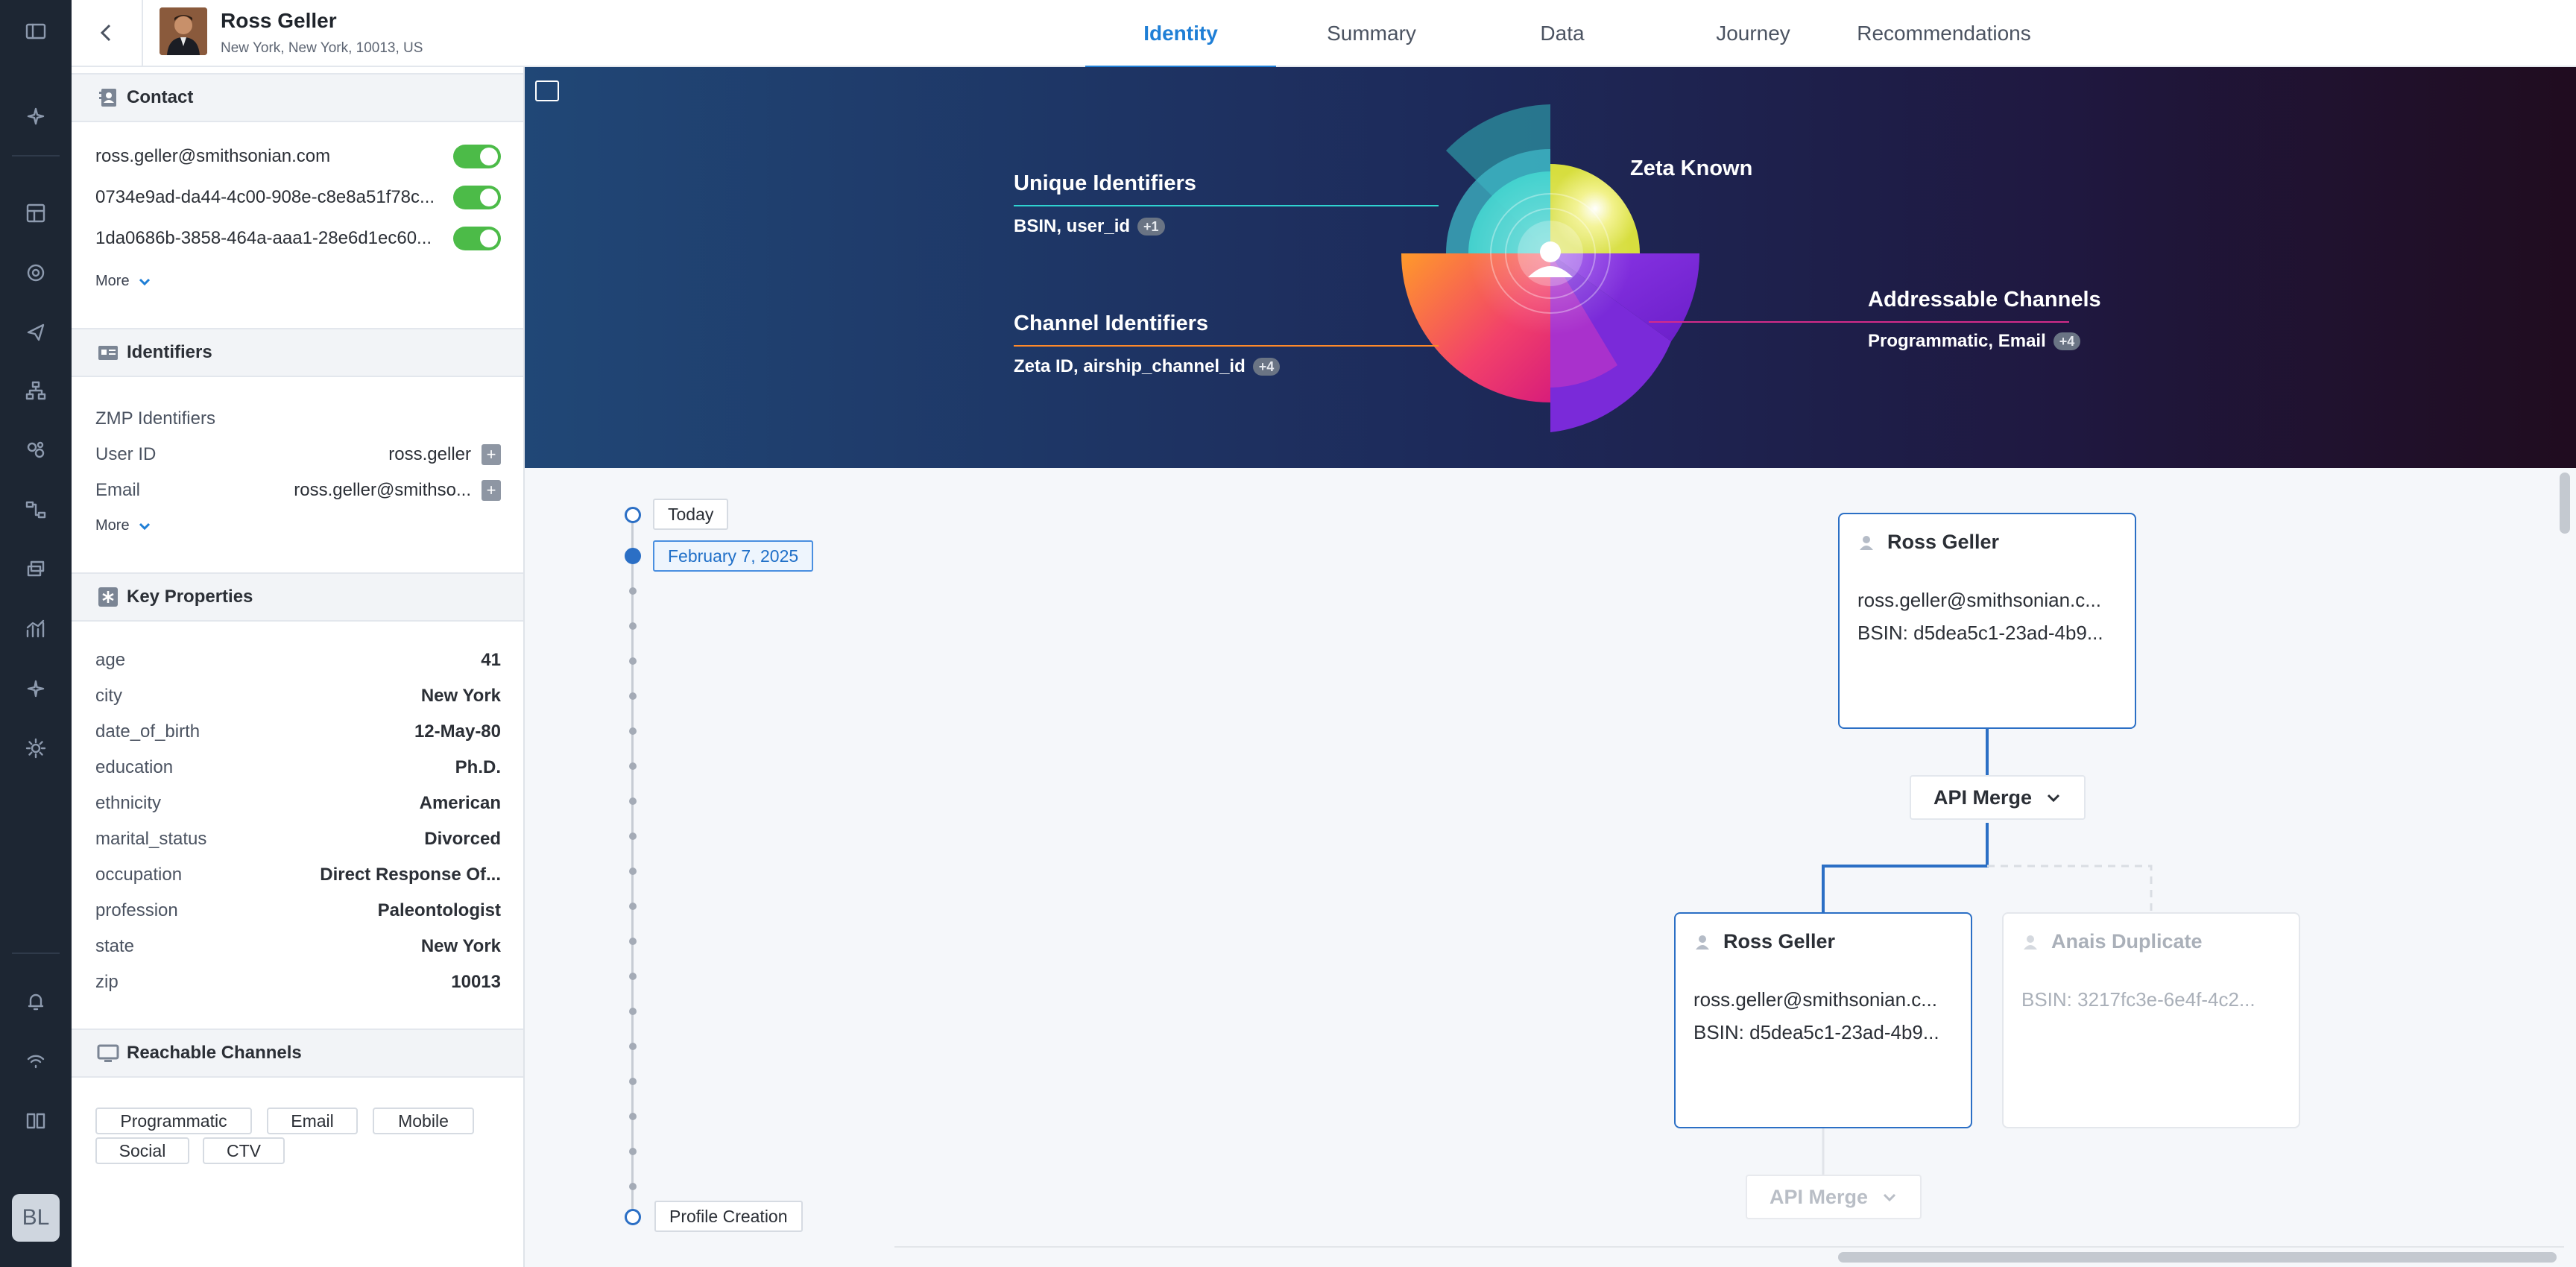  What do you see at coordinates (1820, 1196) in the screenshot?
I see `merge-label: API Merge` at bounding box center [1820, 1196].